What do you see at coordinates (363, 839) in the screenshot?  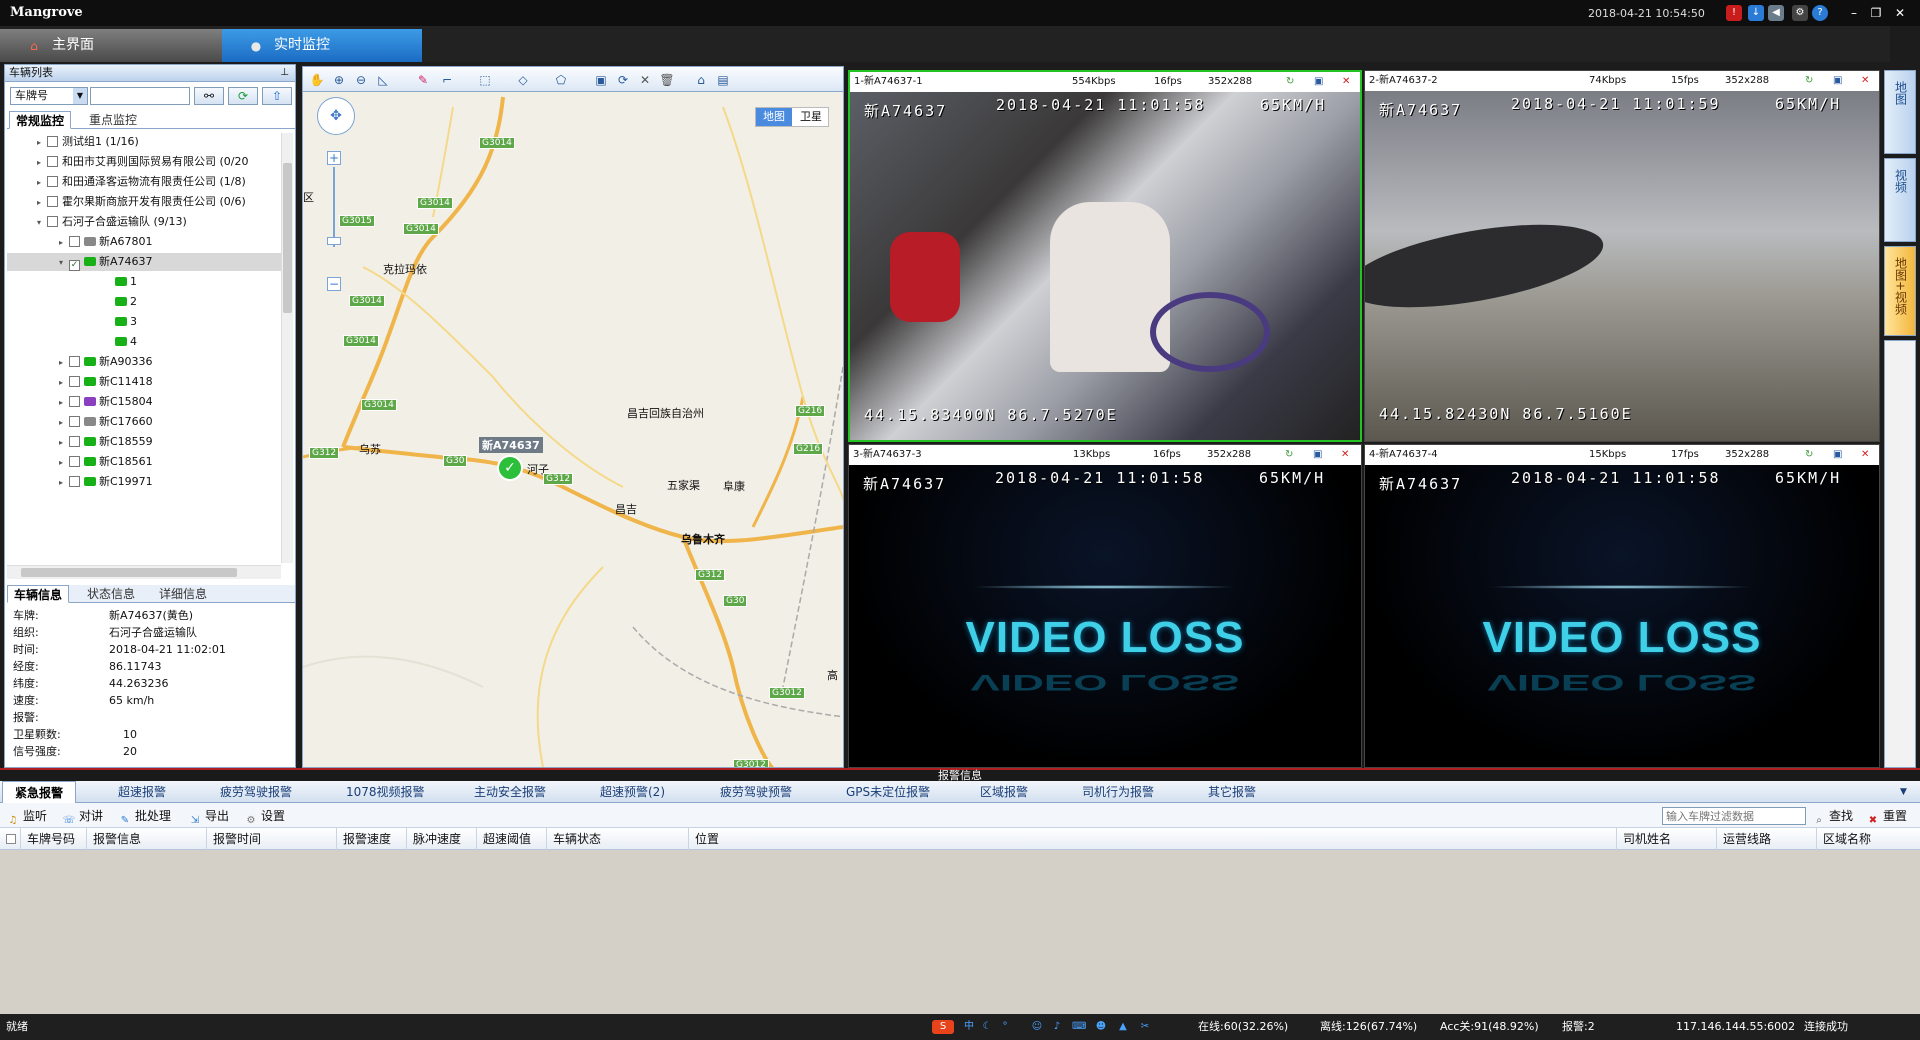 I see `column-header: 报警速度` at bounding box center [363, 839].